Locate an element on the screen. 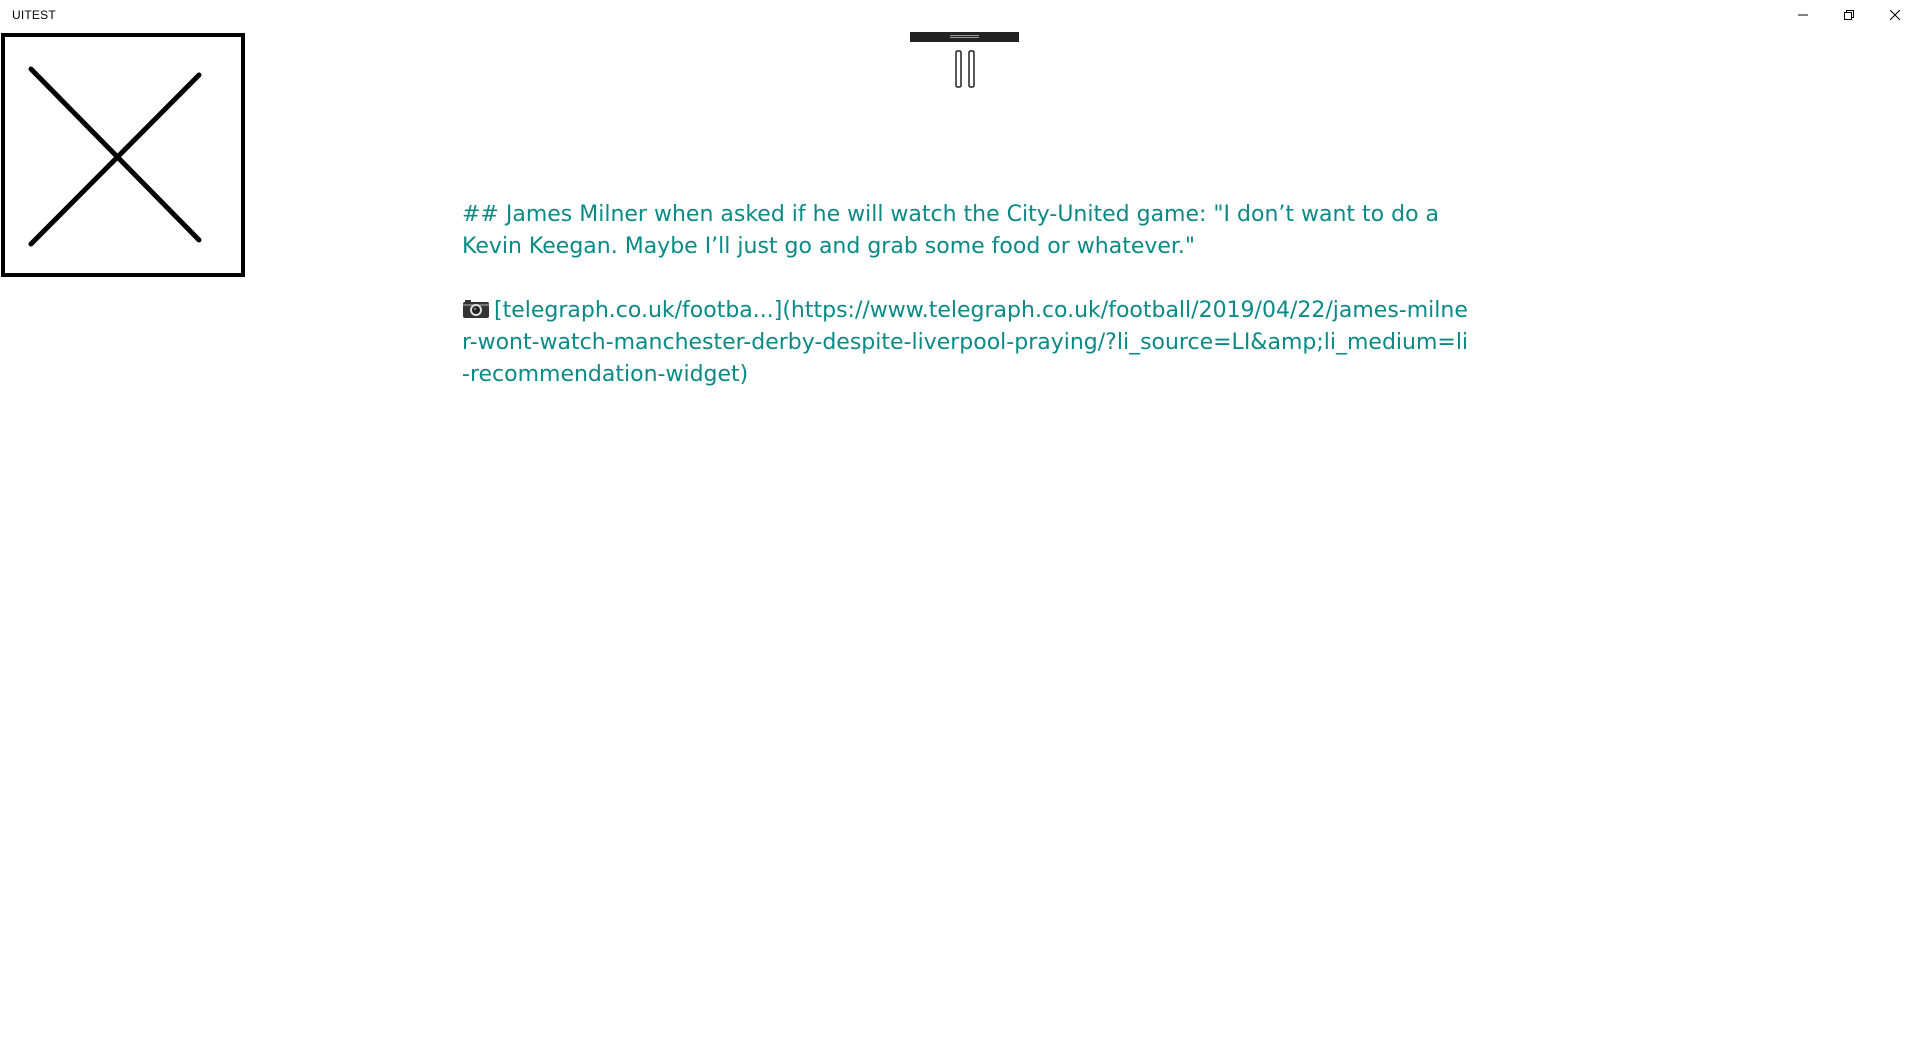 The width and height of the screenshot is (1918, 1040). close-icon is located at coordinates (1895, 15).